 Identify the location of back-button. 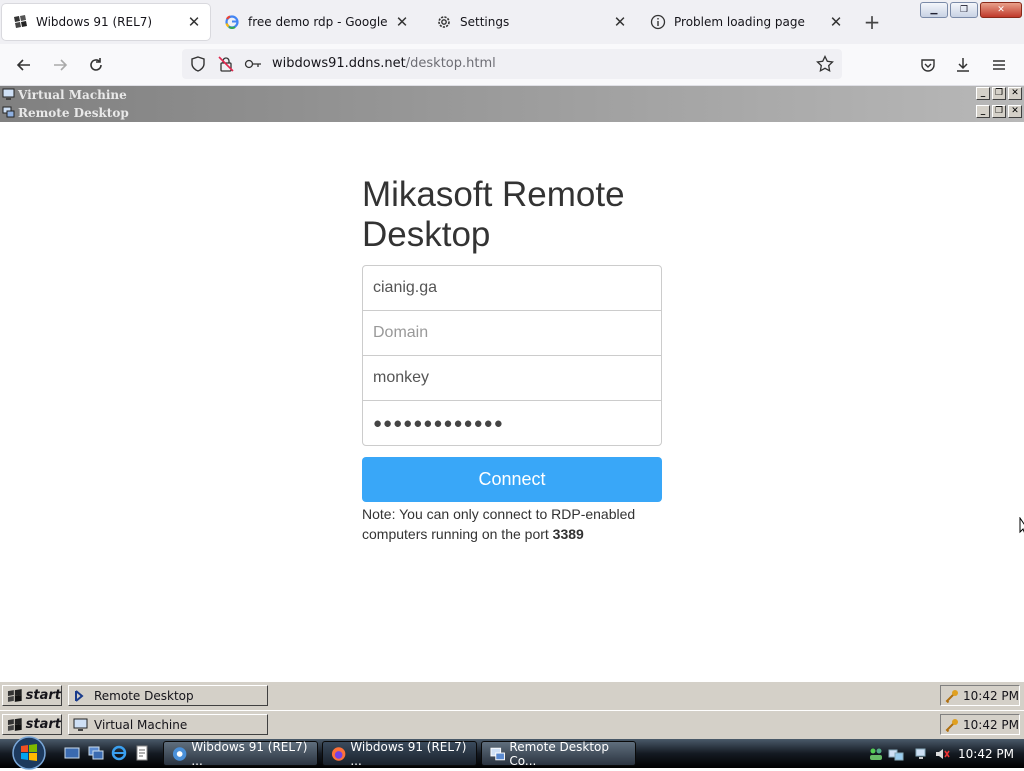
(24, 65).